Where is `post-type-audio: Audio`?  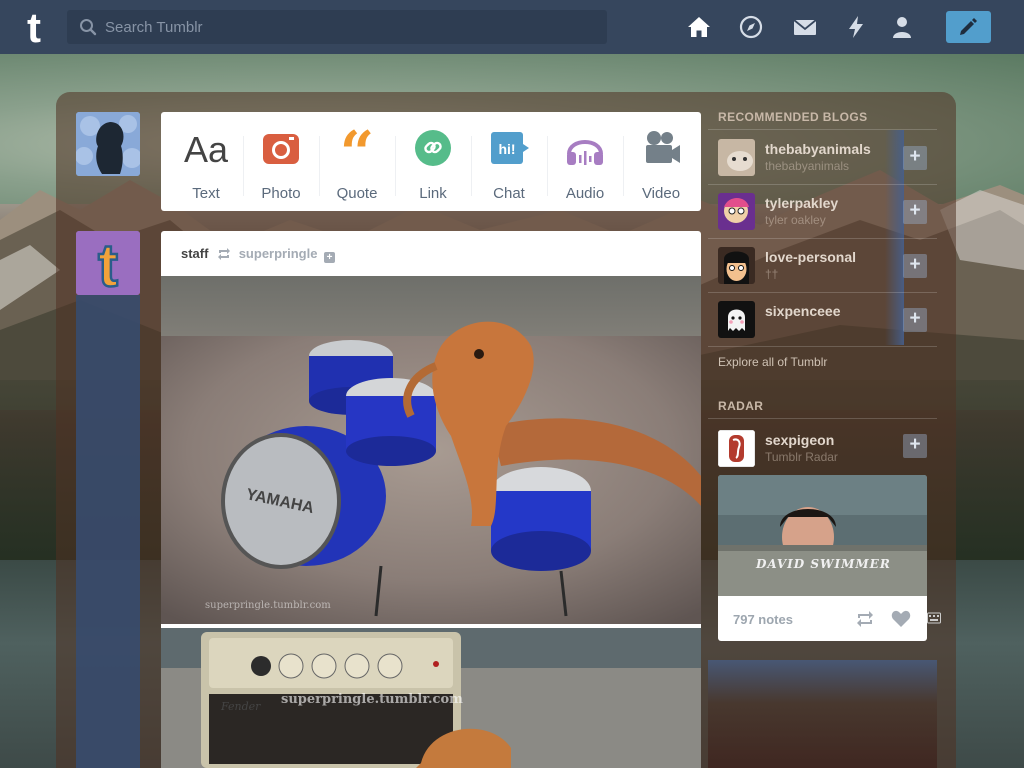 post-type-audio: Audio is located at coordinates (585, 167).